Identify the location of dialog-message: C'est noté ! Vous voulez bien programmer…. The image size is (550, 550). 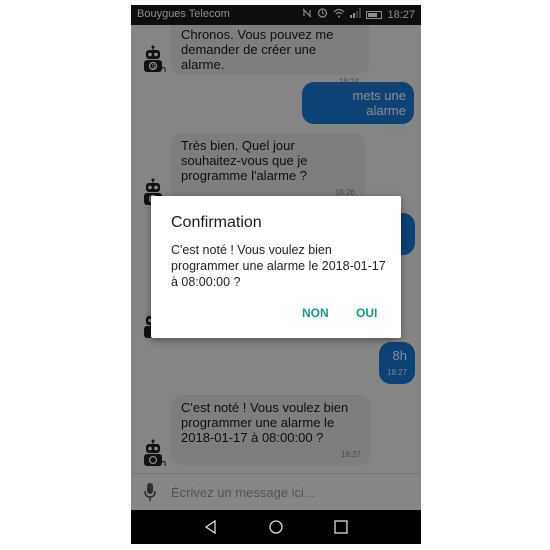
(278, 266).